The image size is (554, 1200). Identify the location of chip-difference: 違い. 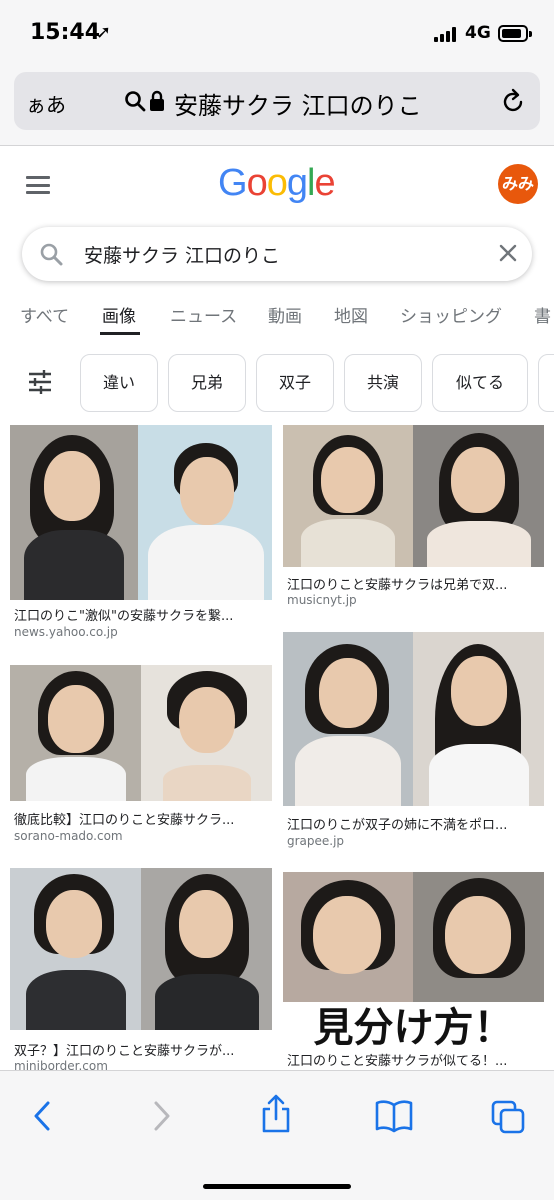
(119, 383).